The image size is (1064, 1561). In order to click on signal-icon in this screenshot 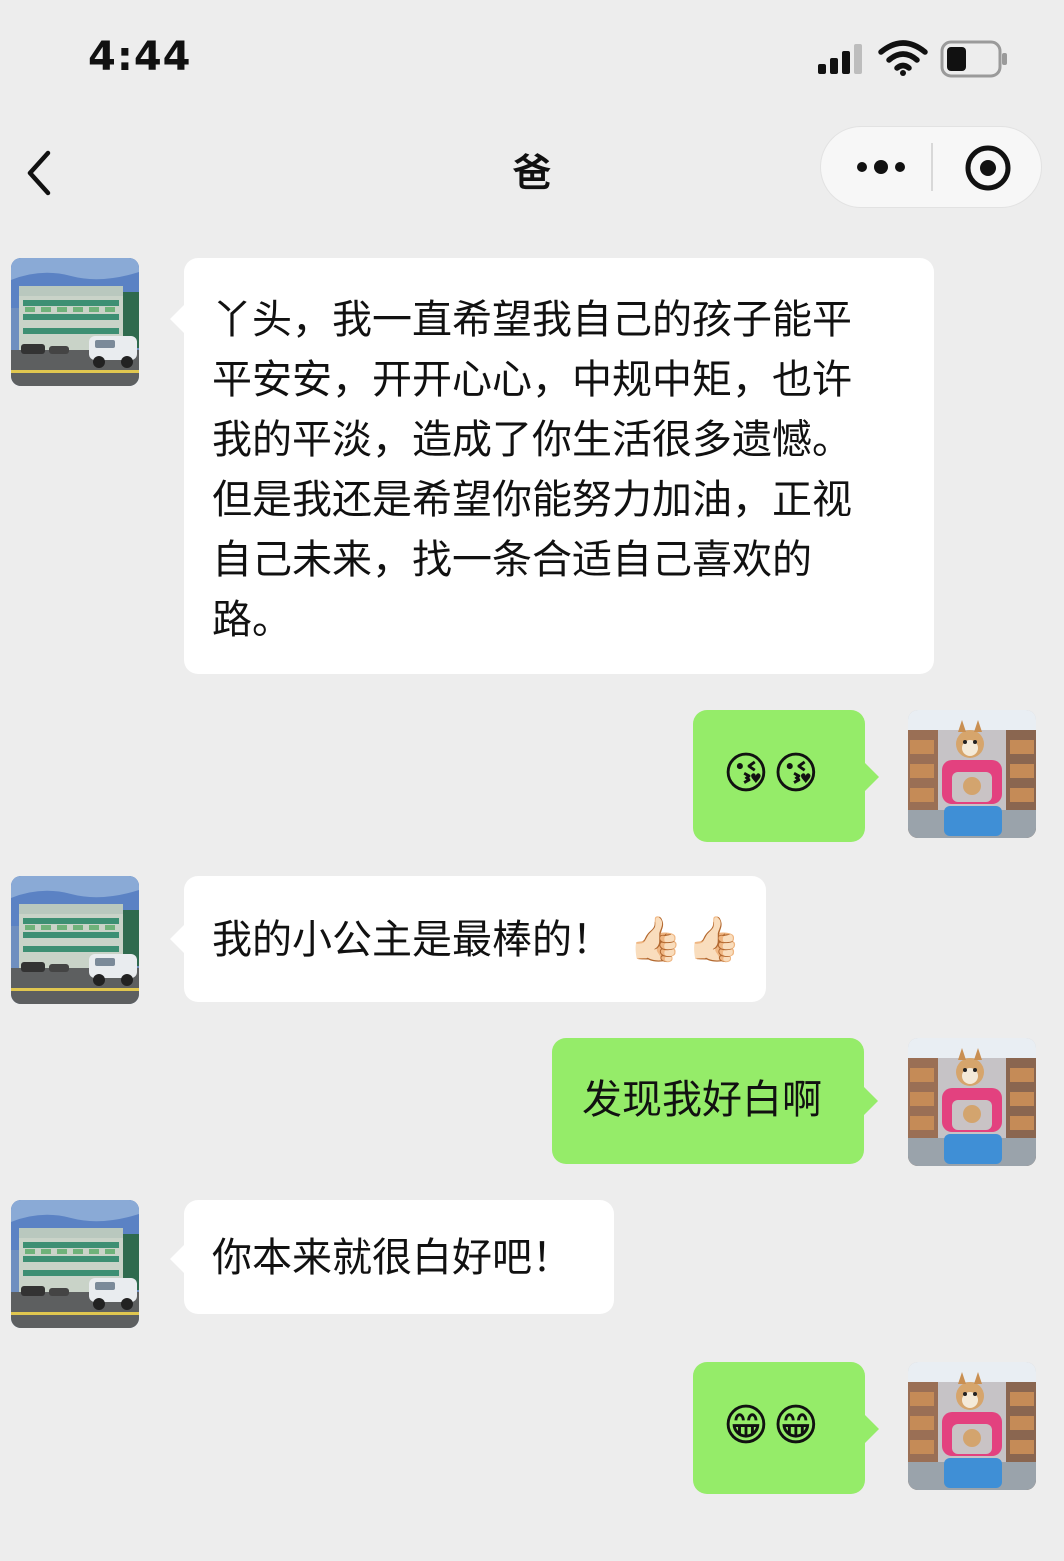, I will do `click(840, 59)`.